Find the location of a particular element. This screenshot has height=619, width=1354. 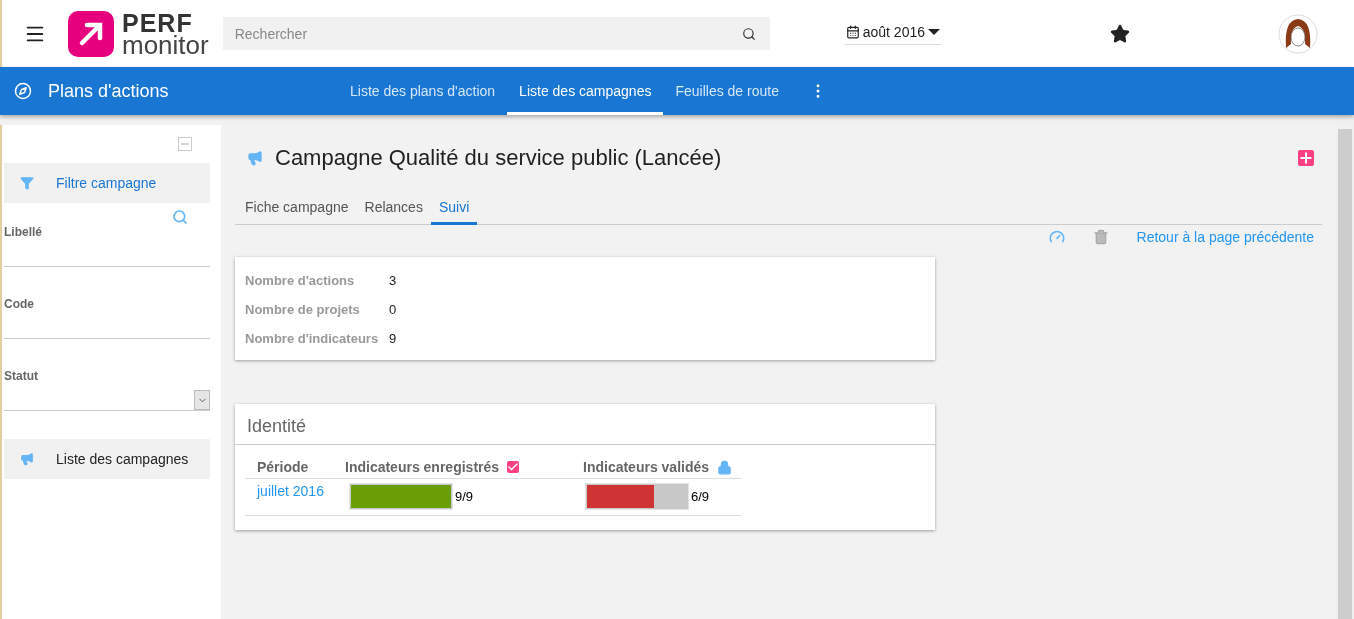

nav-tab: Feuilles de route is located at coordinates (727, 91).